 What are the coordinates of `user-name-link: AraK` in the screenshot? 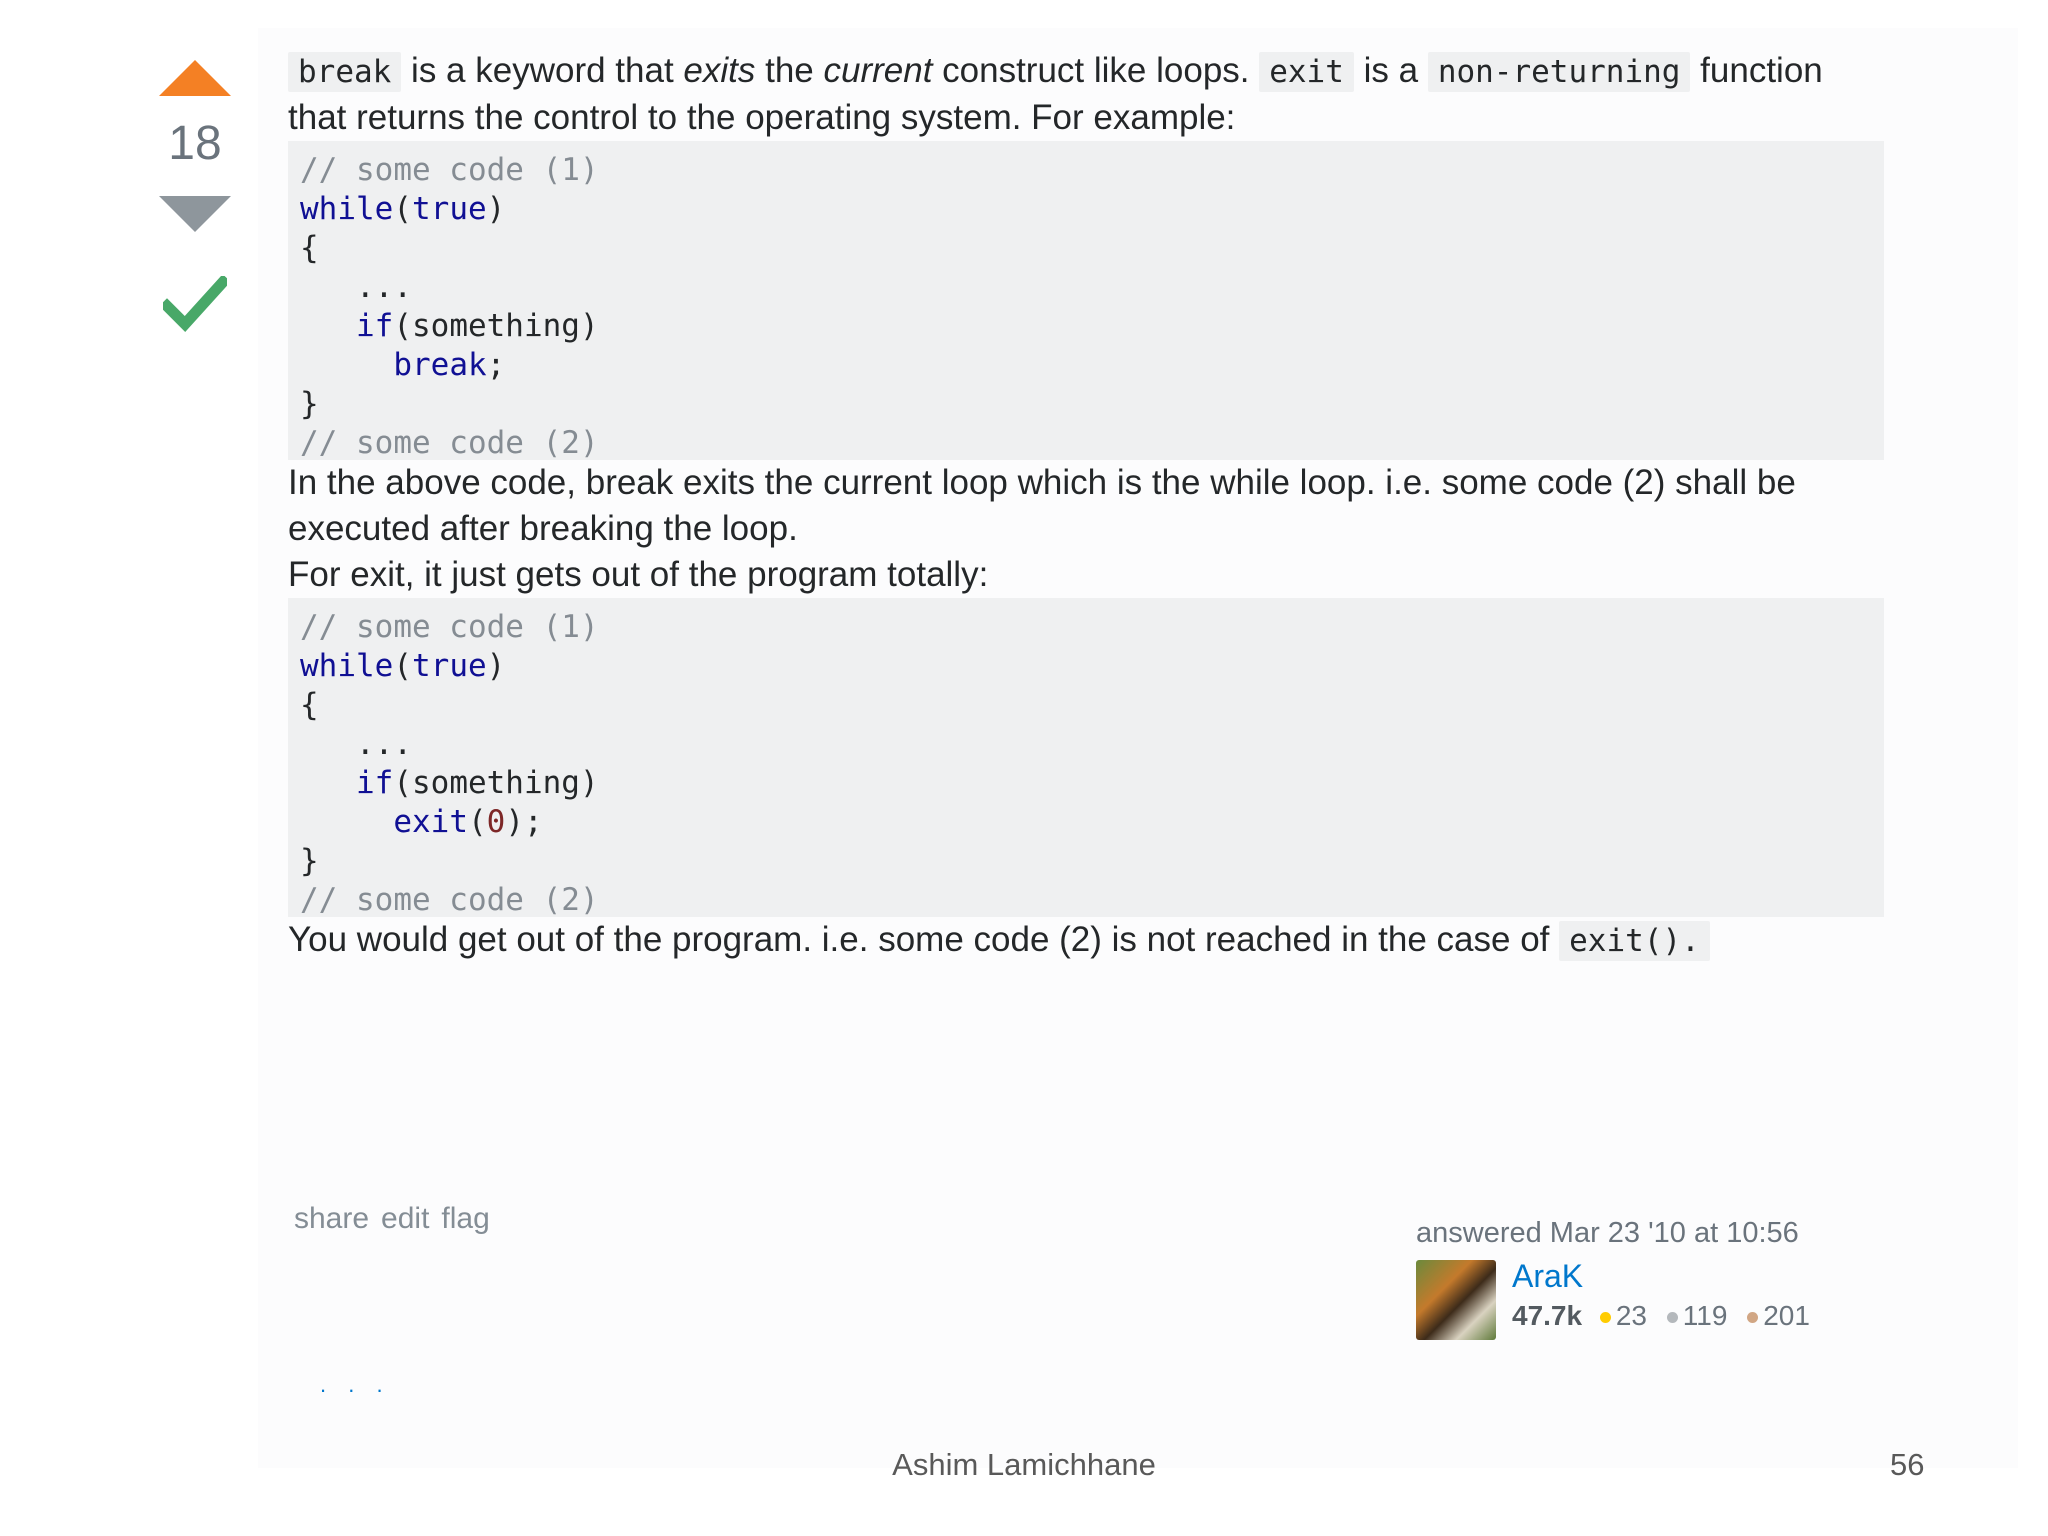 It's located at (1547, 1276).